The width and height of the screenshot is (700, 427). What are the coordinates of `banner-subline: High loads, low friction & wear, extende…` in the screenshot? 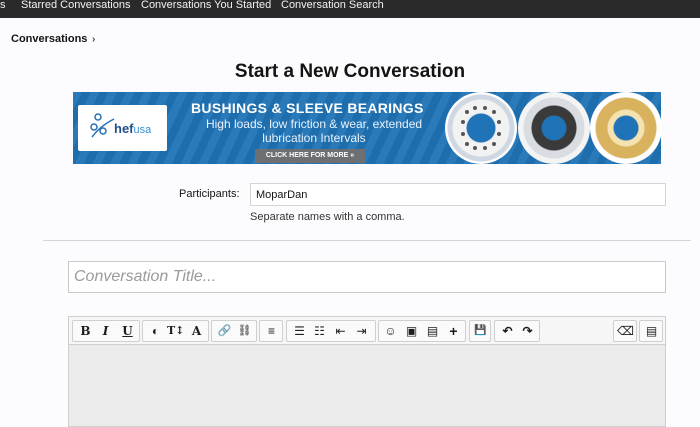 It's located at (314, 131).